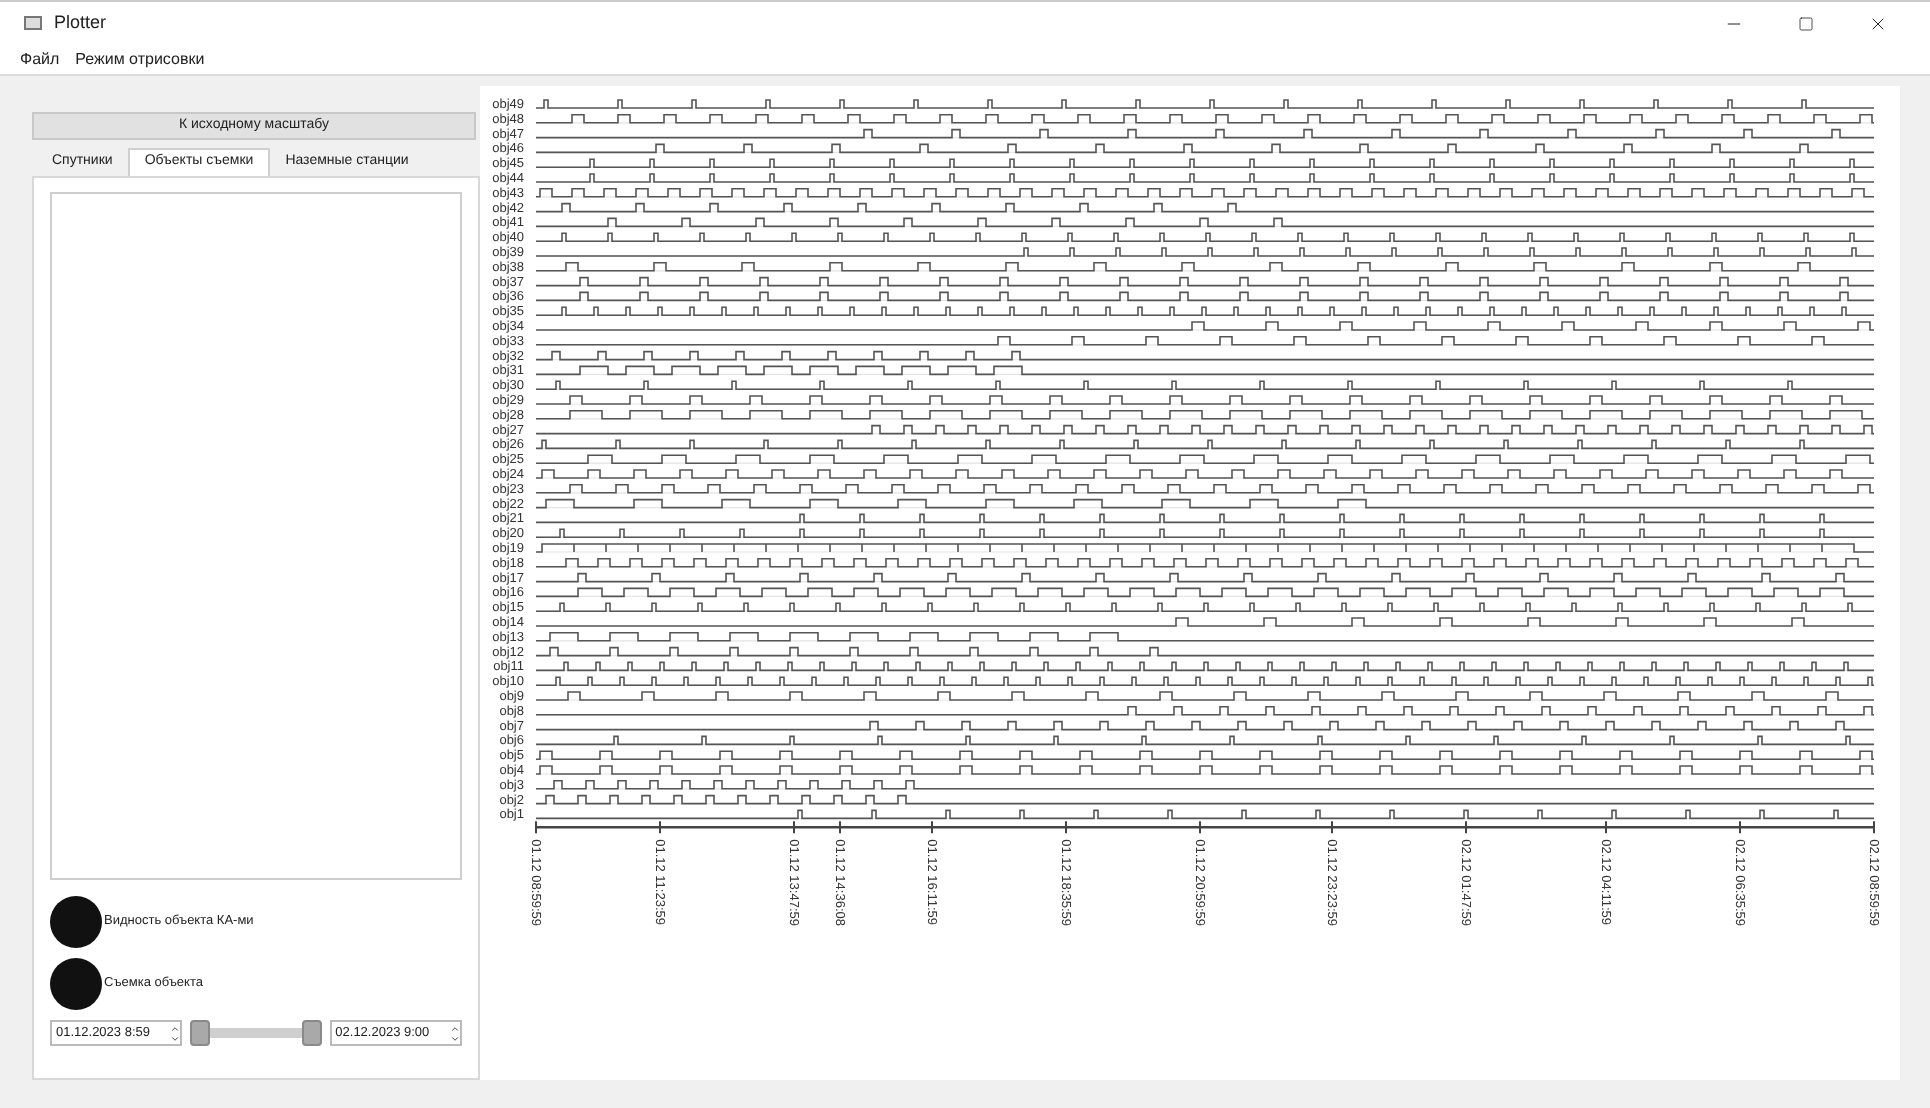 The width and height of the screenshot is (1930, 1108). Describe the element at coordinates (1878, 23) in the screenshot. I see `close-icon` at that location.